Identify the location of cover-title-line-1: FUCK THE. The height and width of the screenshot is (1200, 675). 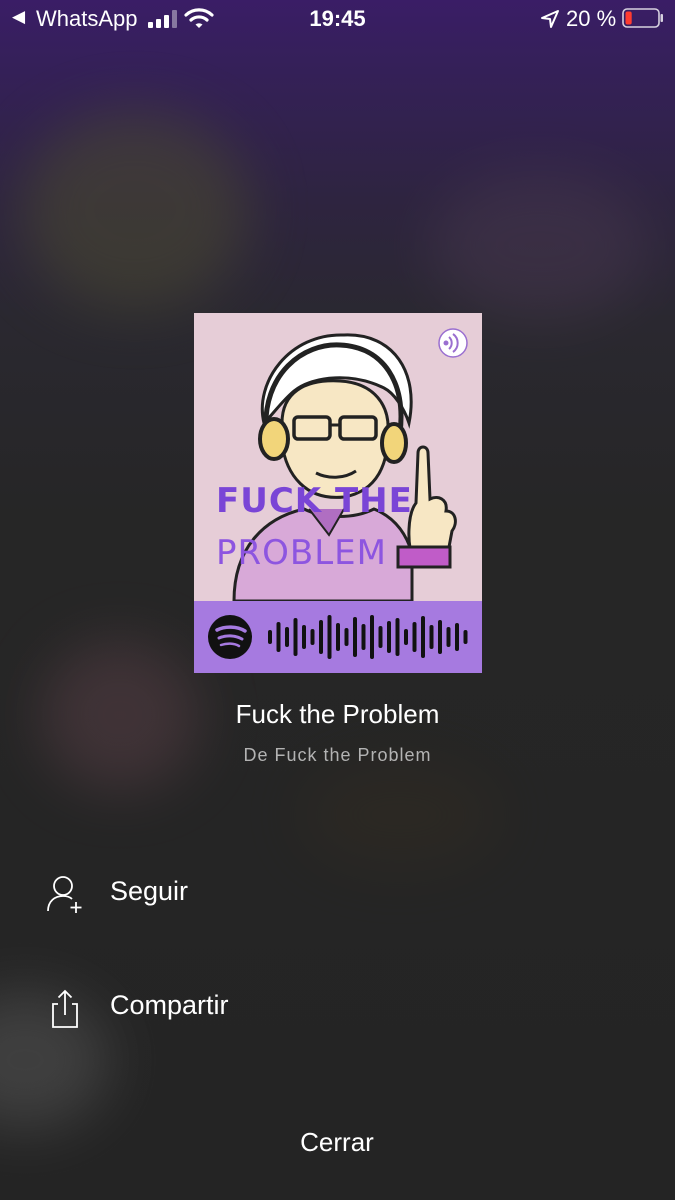
(314, 501).